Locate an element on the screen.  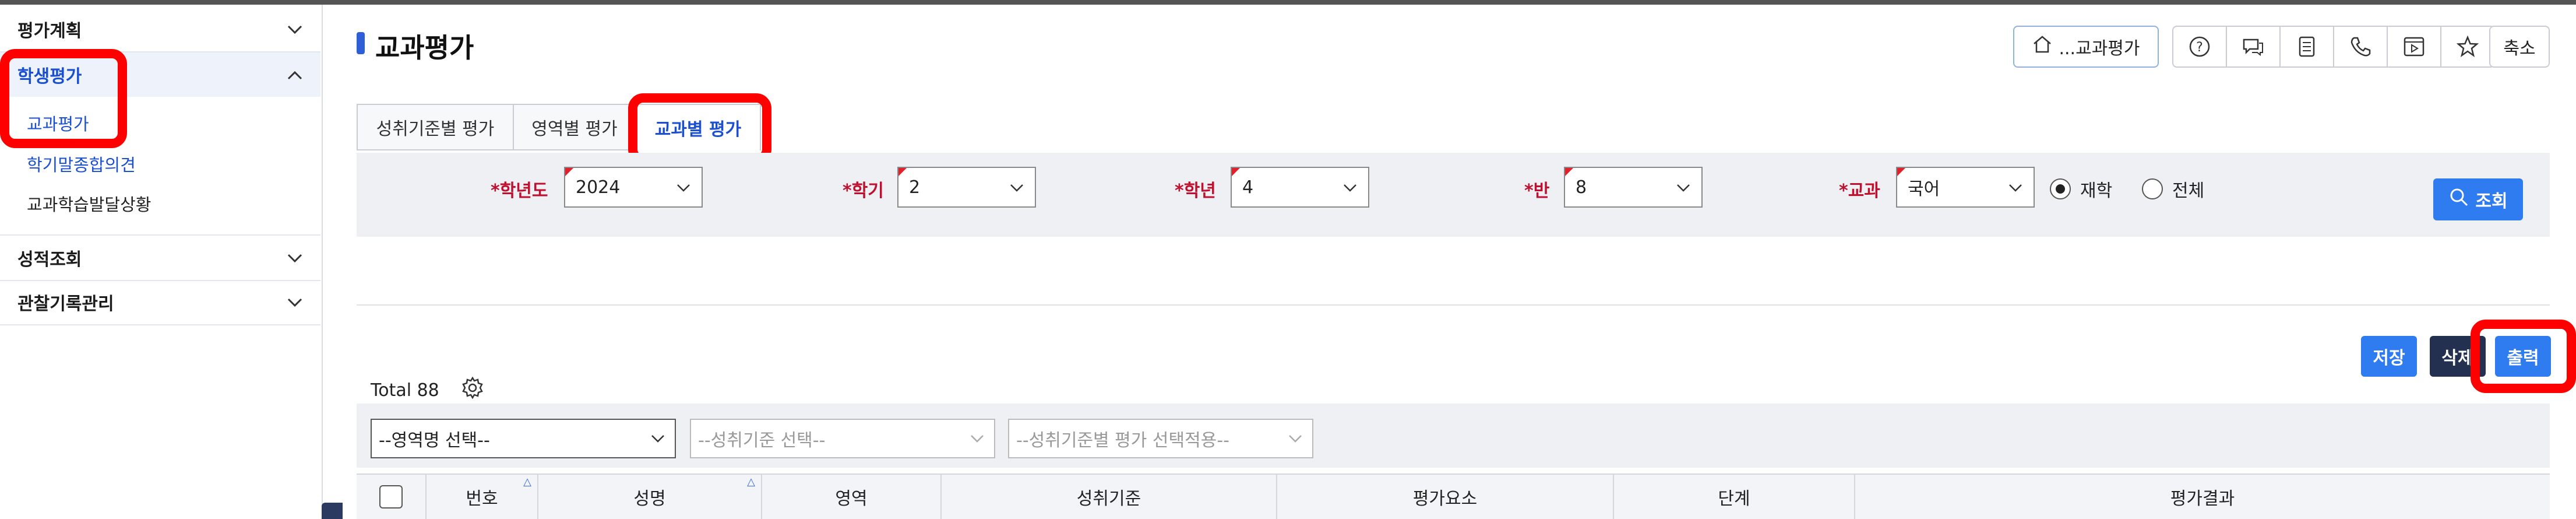
radio-enrolled-label: 재학 is located at coordinates (2096, 191).